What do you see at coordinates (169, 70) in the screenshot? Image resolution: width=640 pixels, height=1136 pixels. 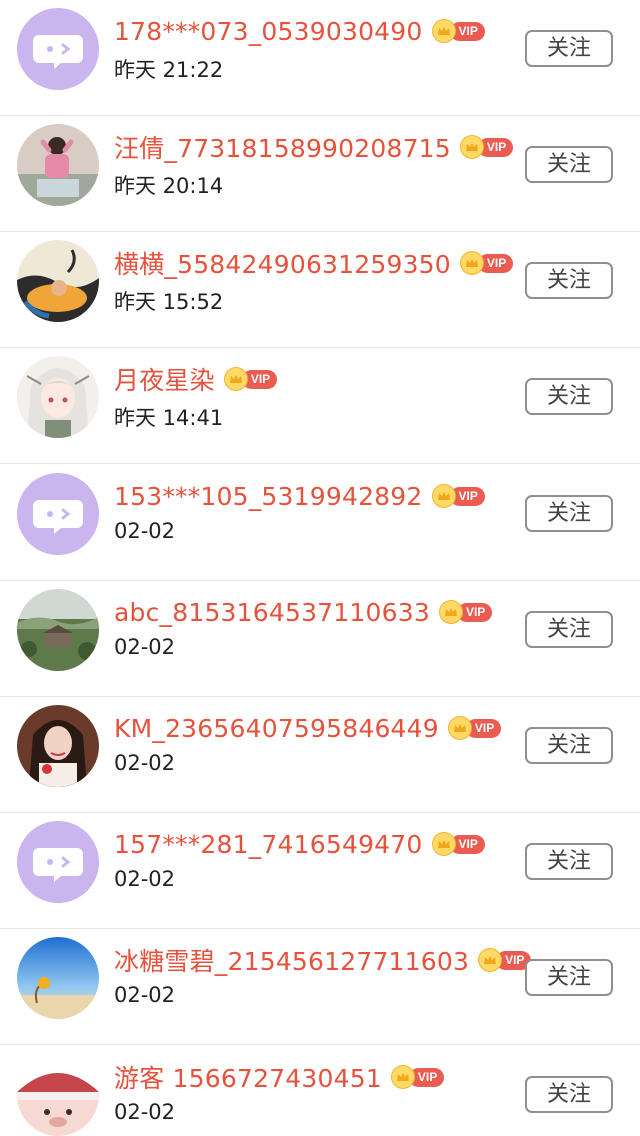 I see `timestamp: 昨天 21:22` at bounding box center [169, 70].